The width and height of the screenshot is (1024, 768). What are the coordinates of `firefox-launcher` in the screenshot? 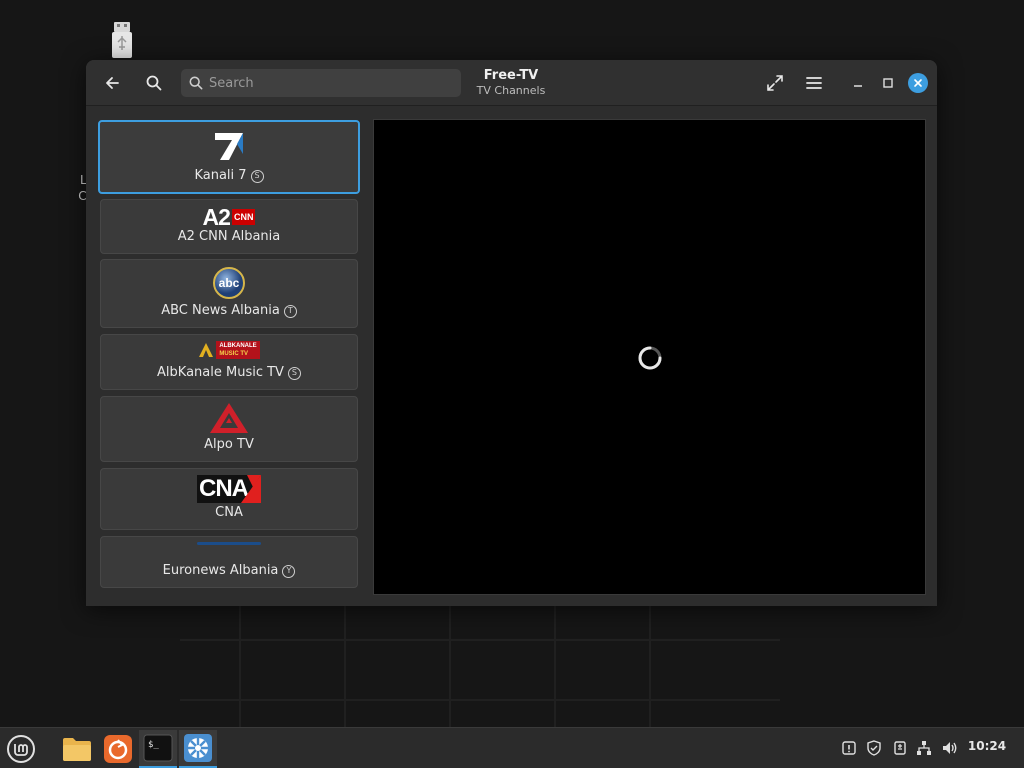 It's located at (118, 749).